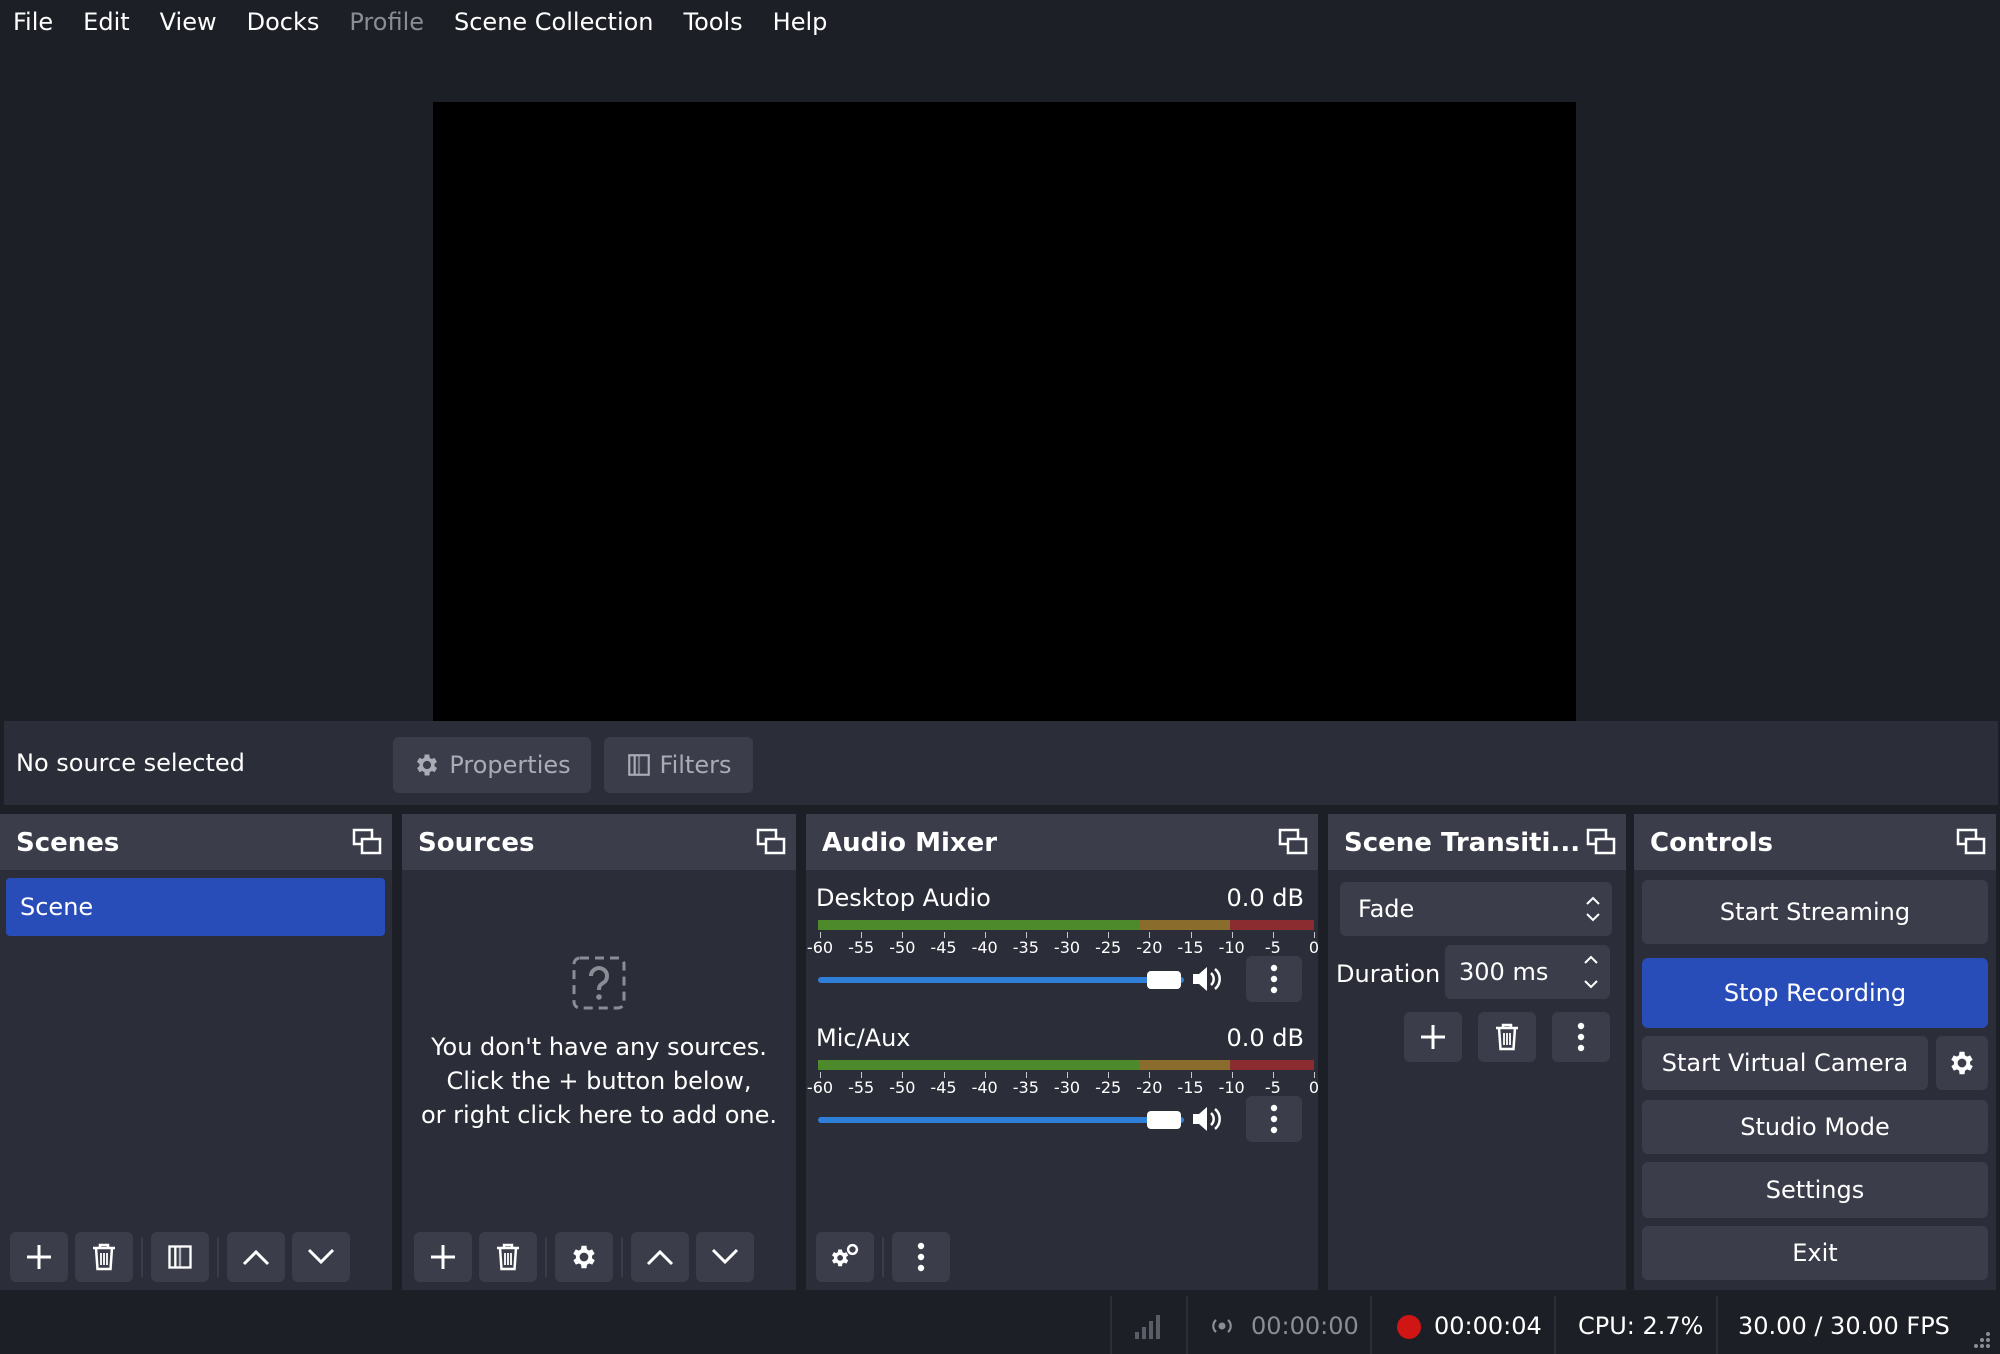  Describe the element at coordinates (1527, 972) in the screenshot. I see `duration-spinbox: 300 ms` at that location.